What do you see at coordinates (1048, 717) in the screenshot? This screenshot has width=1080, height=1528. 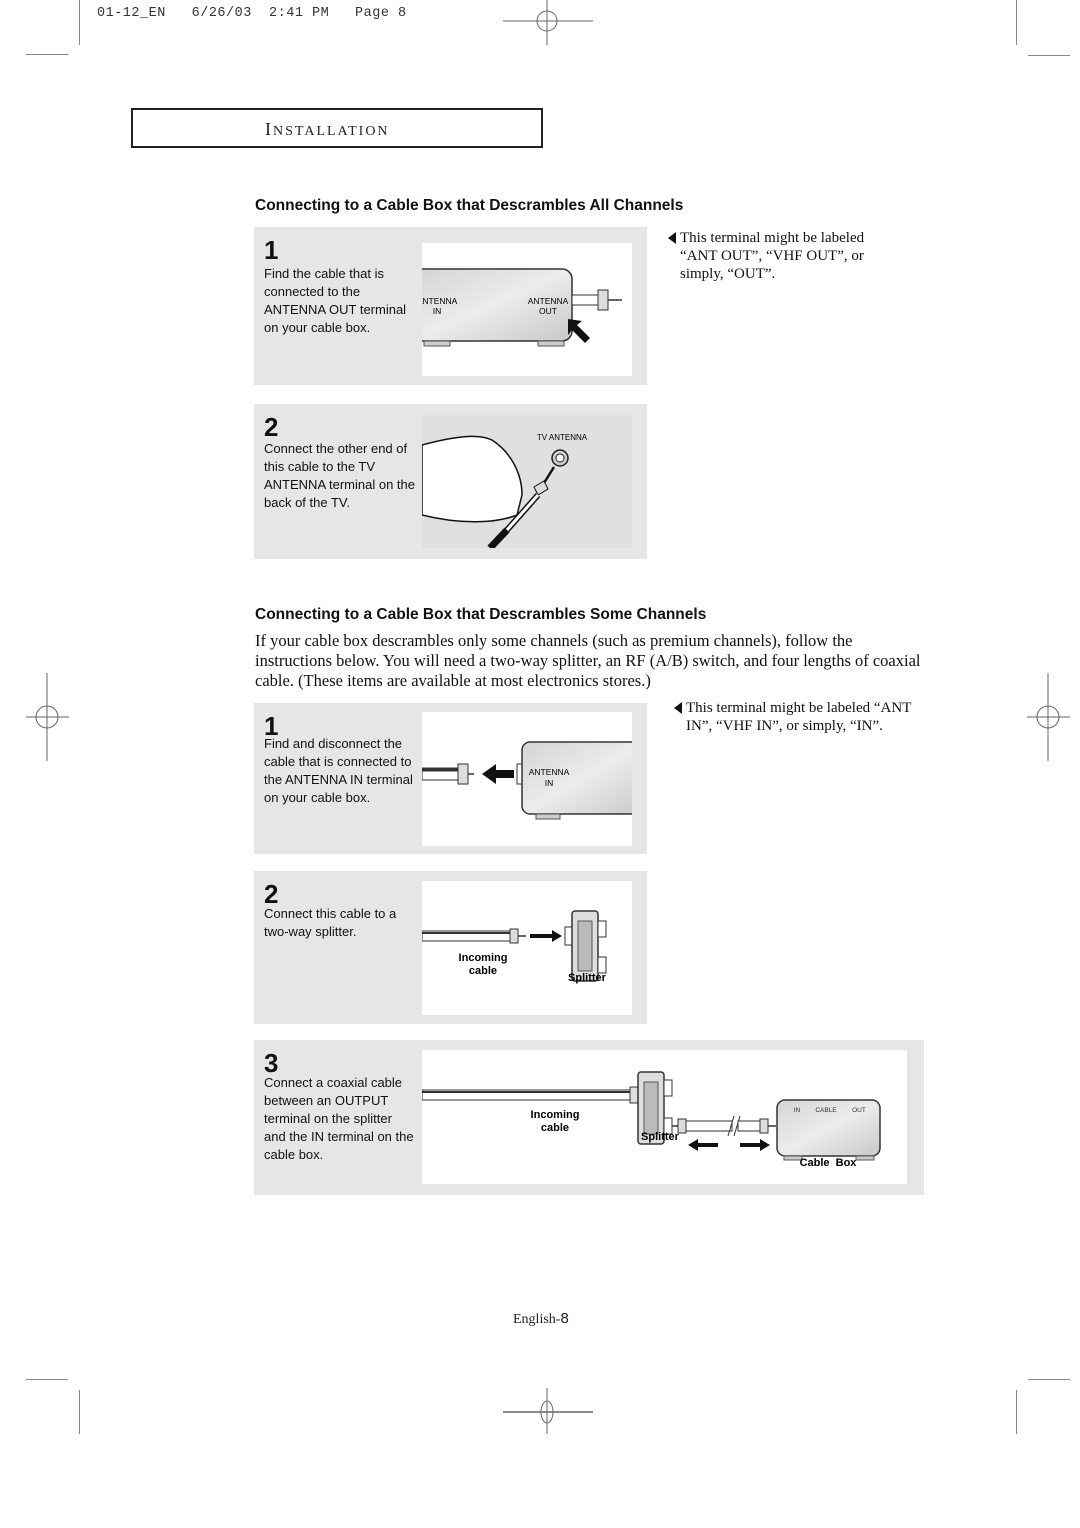 I see `registration-mark-right` at bounding box center [1048, 717].